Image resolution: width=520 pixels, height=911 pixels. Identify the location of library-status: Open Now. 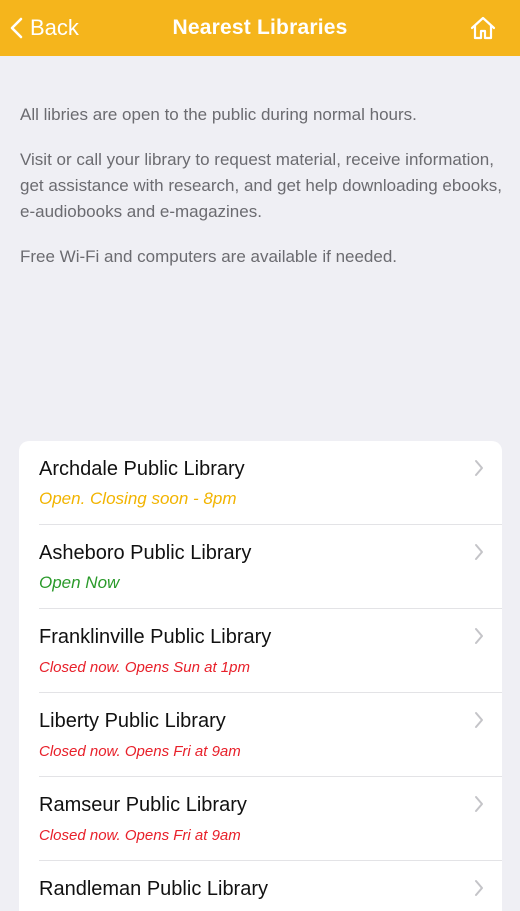
(79, 582).